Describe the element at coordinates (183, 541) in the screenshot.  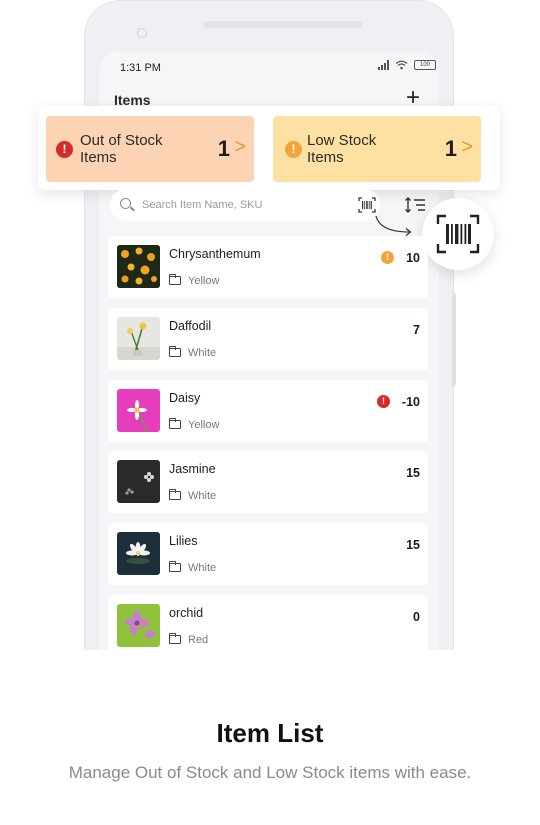
I see `item-name: Lilies` at that location.